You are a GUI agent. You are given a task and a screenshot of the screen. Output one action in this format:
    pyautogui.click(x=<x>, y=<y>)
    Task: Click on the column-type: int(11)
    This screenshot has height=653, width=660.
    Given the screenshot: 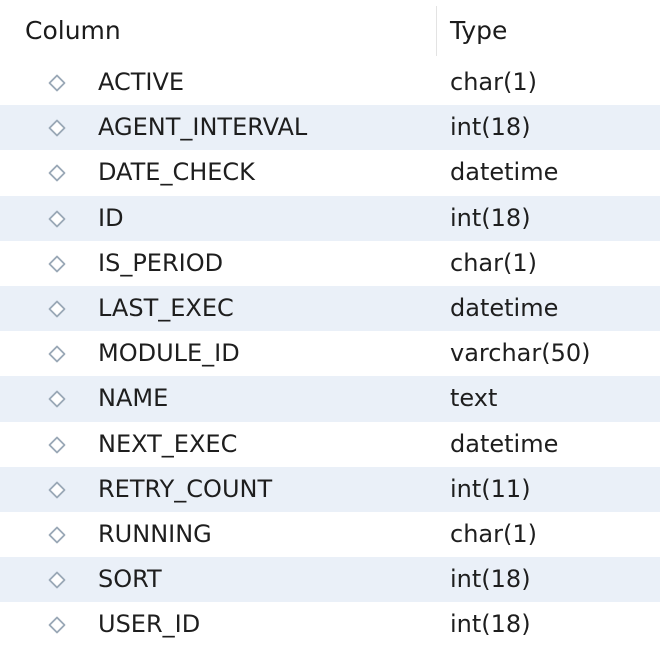 What is the action you would take?
    pyautogui.click(x=490, y=488)
    